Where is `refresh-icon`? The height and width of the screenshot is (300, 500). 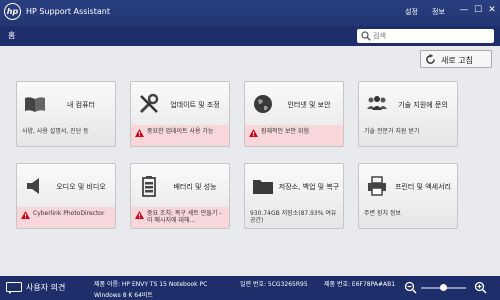
refresh-icon is located at coordinates (430, 59).